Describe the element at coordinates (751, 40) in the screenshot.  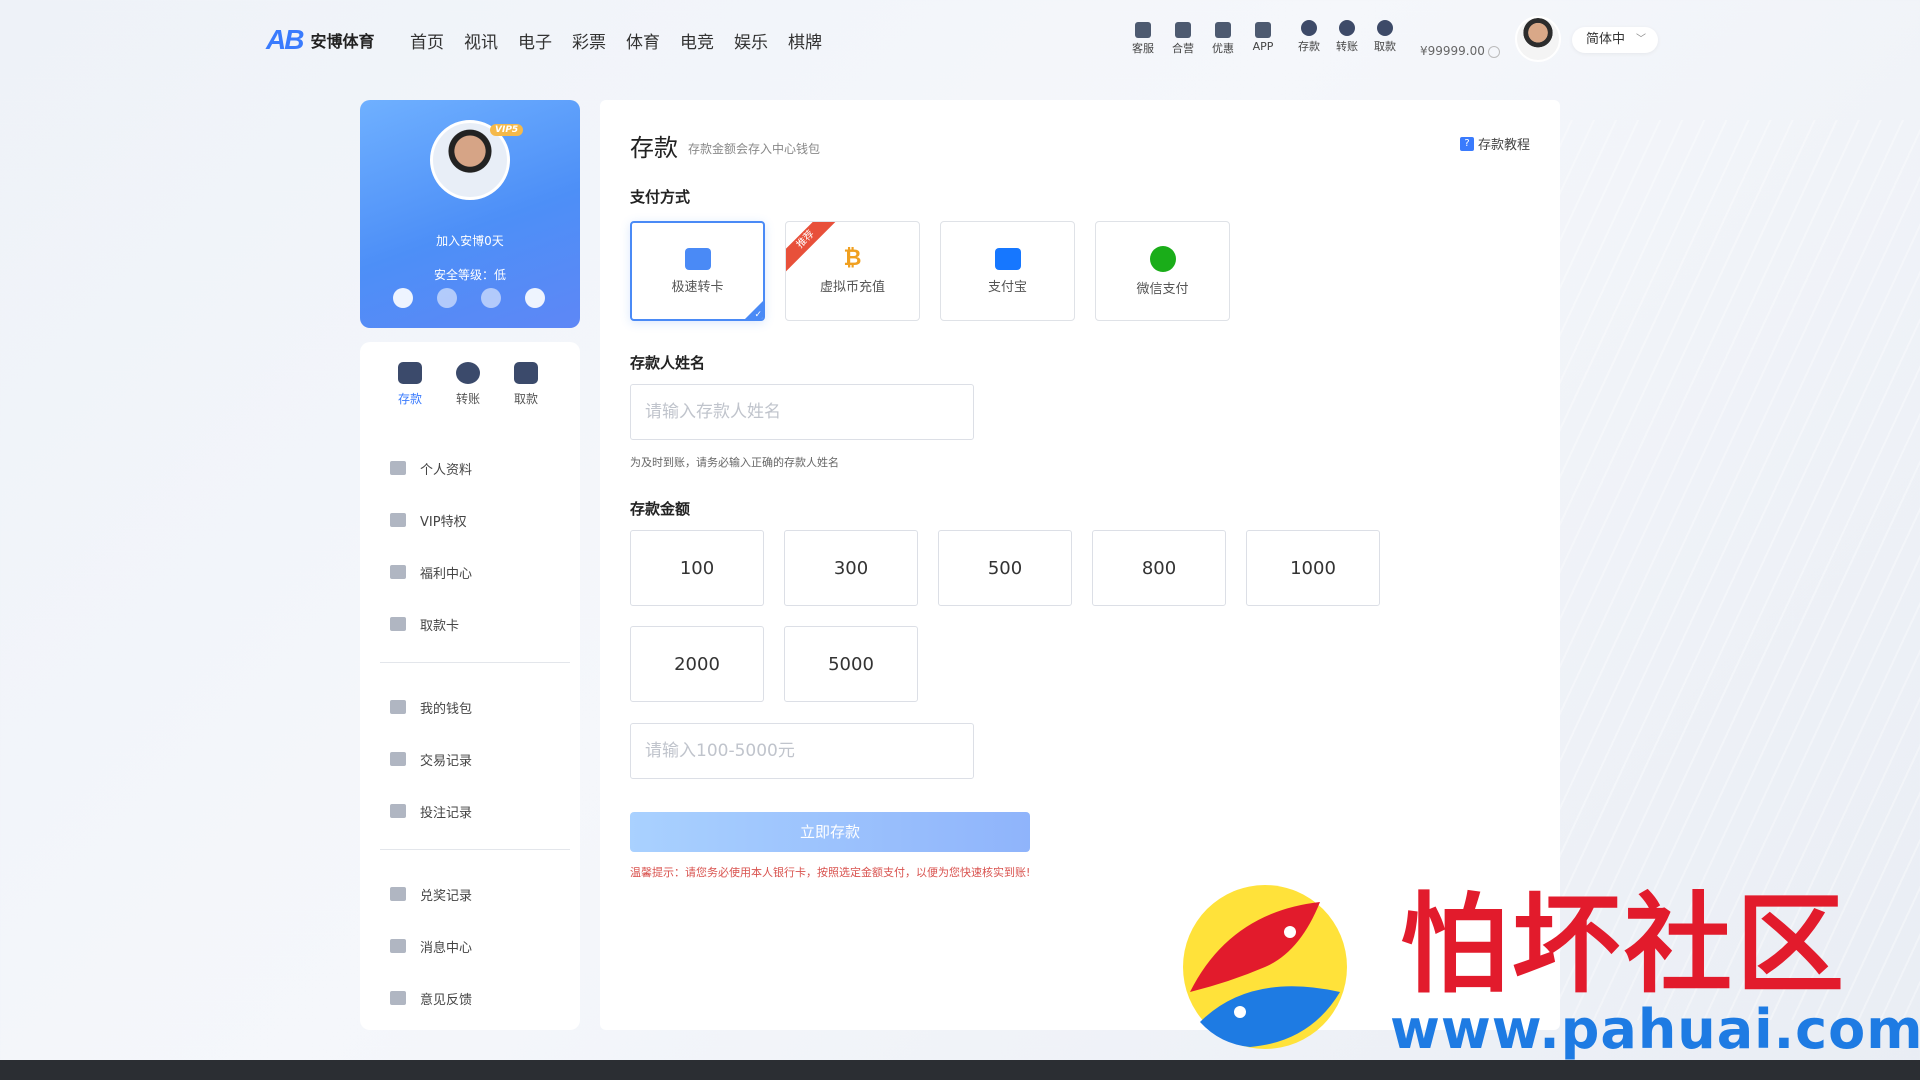
I see `nav-entertainment: 娱乐` at that location.